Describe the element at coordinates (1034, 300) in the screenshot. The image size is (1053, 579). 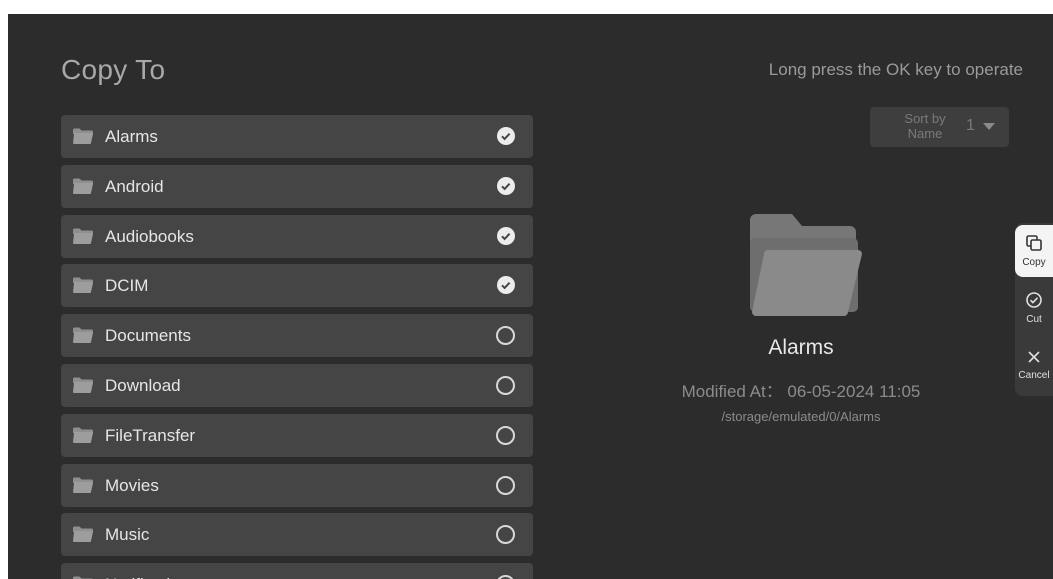
I see `cut-icon` at that location.